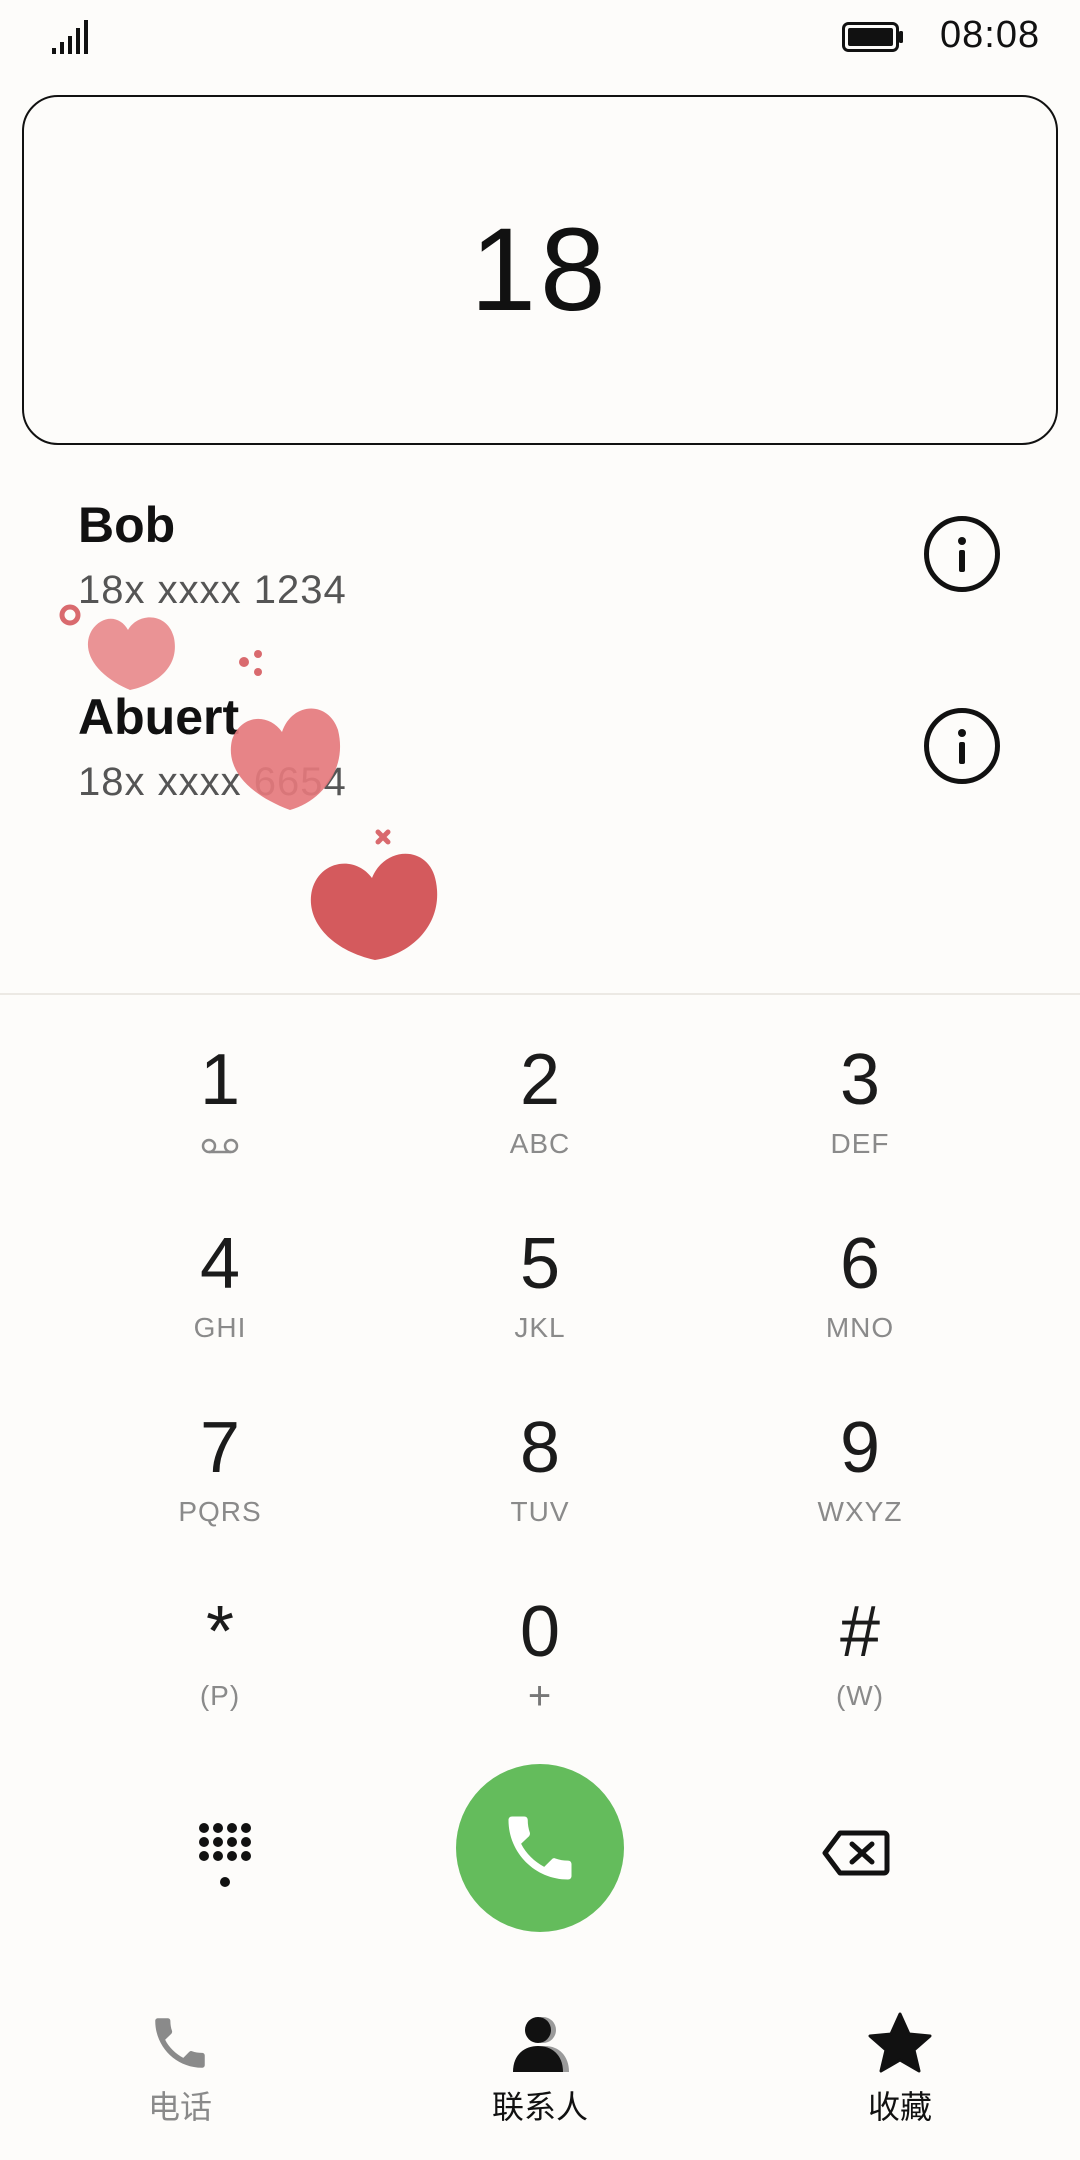  I want to click on keypad-divider, so click(540, 994).